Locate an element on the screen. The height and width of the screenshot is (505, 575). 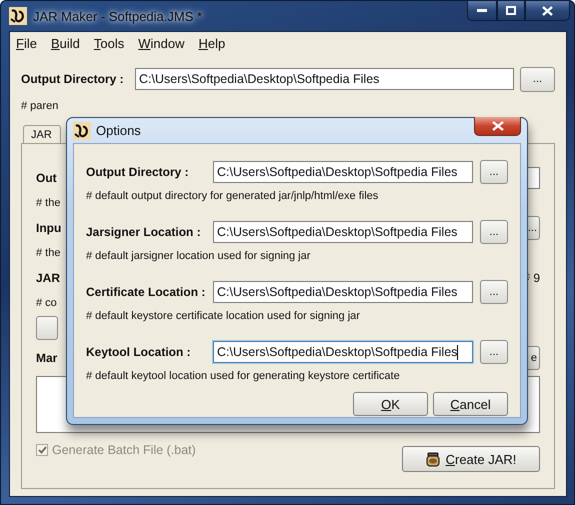
window-title: JAR Maker - Softpedia.JMS * is located at coordinates (117, 16).